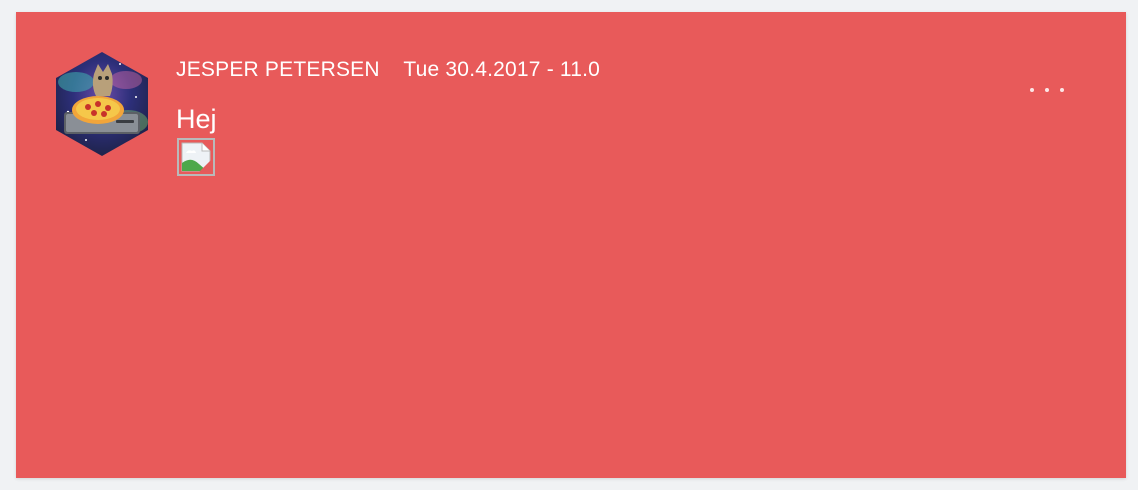 Image resolution: width=1138 pixels, height=490 pixels. I want to click on post-timestamp: Tue 30.4.2017 - 11.0, so click(502, 69).